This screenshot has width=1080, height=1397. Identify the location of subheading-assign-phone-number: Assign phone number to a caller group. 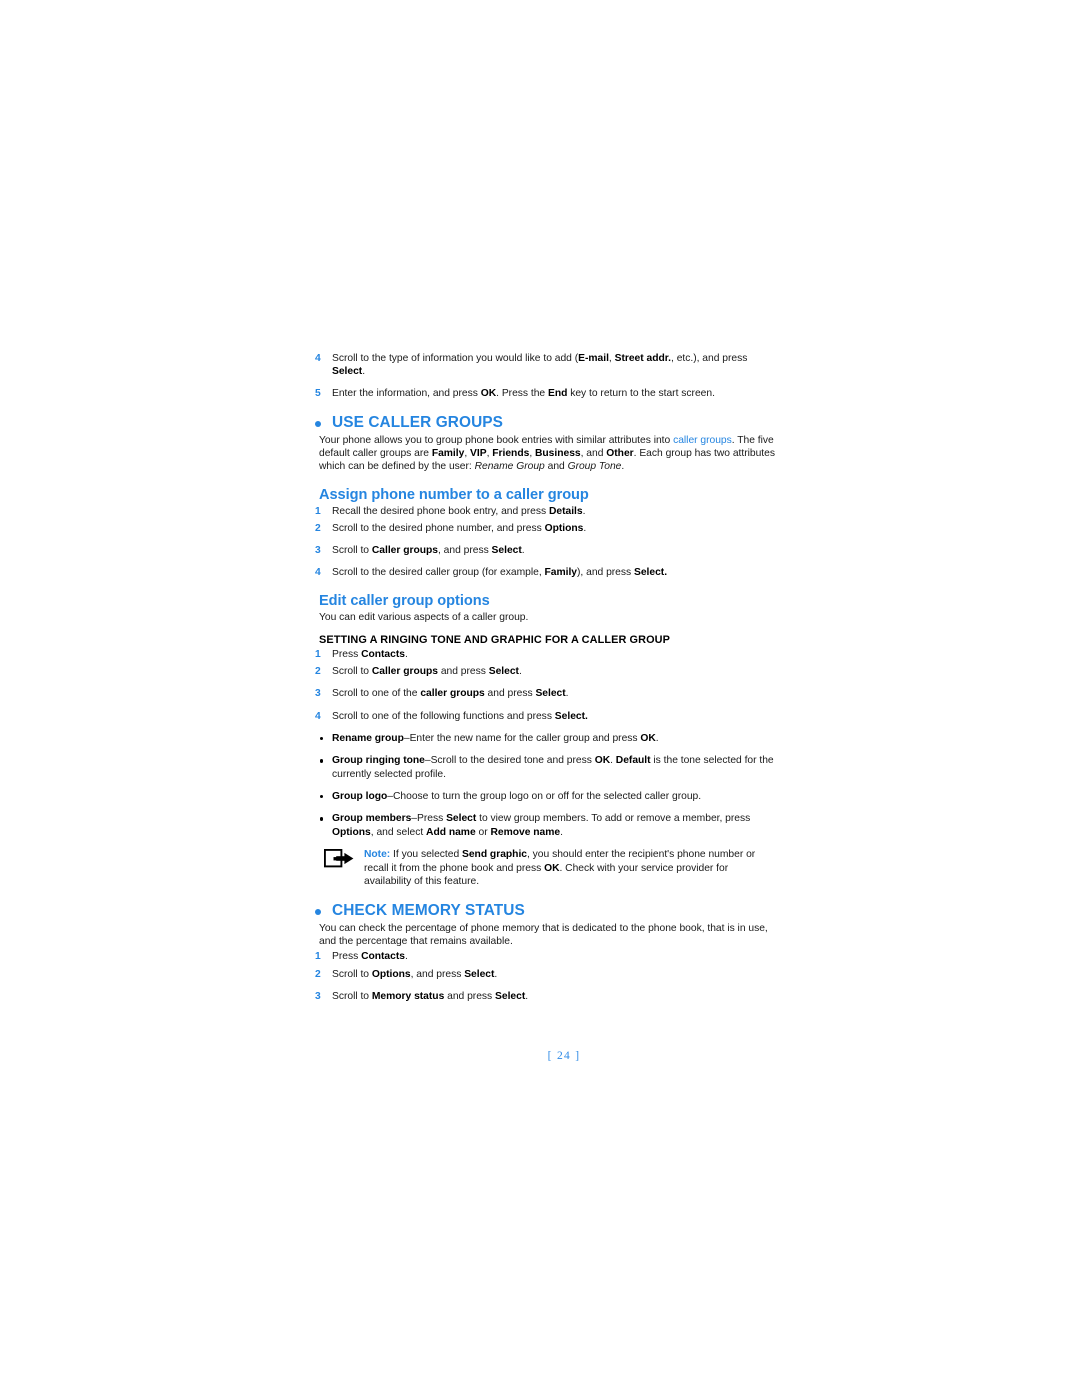
(454, 494).